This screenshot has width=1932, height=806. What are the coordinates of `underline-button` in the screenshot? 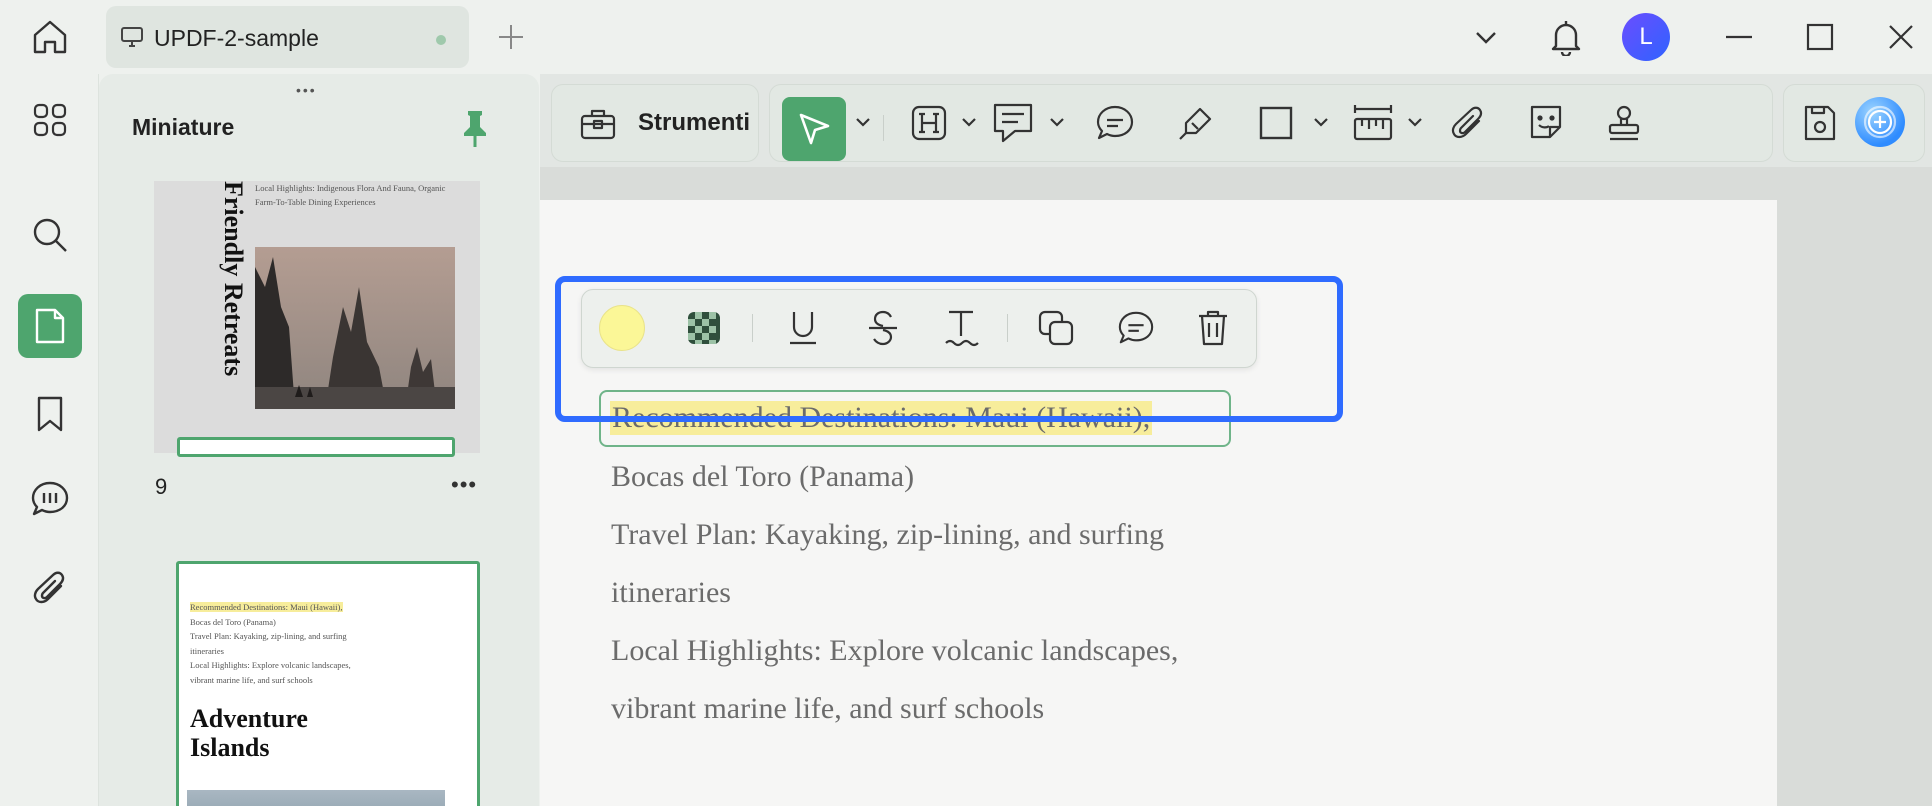 It's located at (803, 328).